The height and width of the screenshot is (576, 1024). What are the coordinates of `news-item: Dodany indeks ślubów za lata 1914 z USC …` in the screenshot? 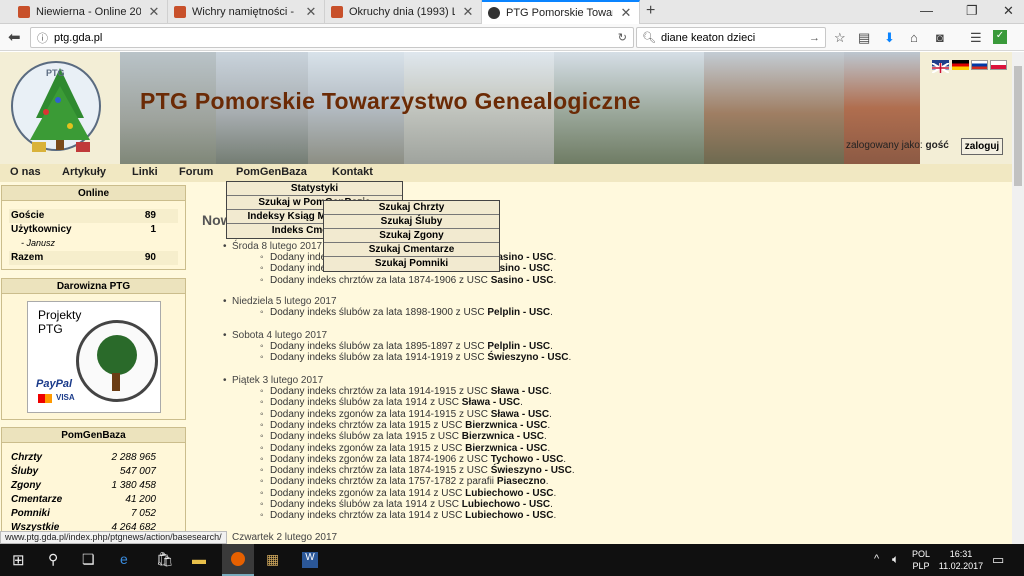 It's located at (406, 504).